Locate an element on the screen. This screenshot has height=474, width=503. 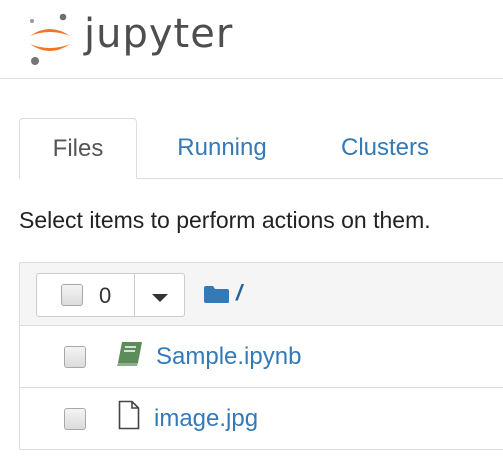
instructions-text: Select items to perform actions on them. is located at coordinates (225, 220).